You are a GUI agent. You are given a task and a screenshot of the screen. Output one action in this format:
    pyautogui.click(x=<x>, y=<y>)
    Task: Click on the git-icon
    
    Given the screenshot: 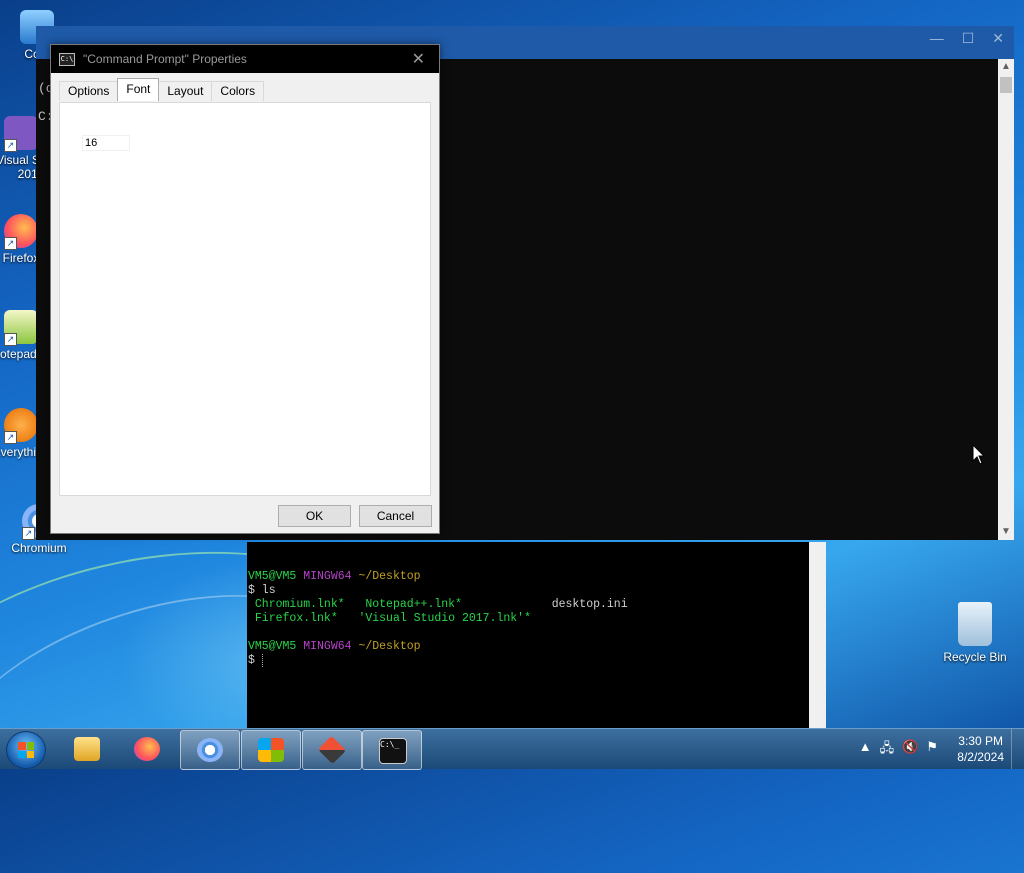 What is the action you would take?
    pyautogui.click(x=332, y=750)
    